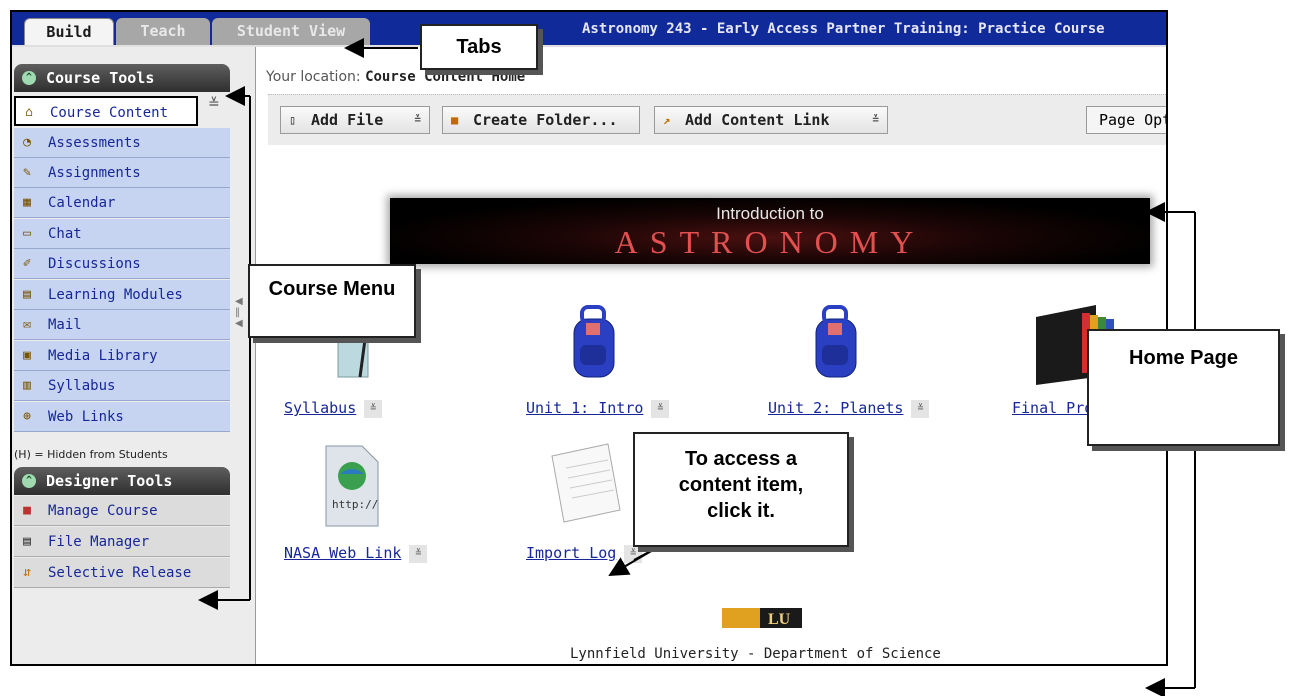  What do you see at coordinates (479, 47) in the screenshot?
I see `tabs-callout: Tabs` at bounding box center [479, 47].